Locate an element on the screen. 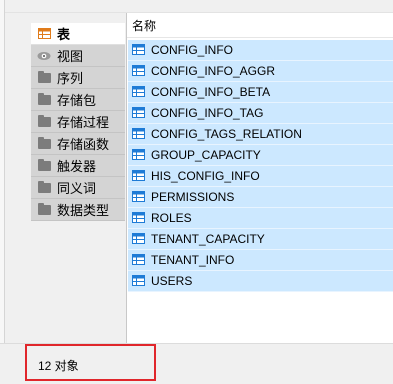 The image size is (393, 384). table-name: TENANT_CAPACITY is located at coordinates (208, 239).